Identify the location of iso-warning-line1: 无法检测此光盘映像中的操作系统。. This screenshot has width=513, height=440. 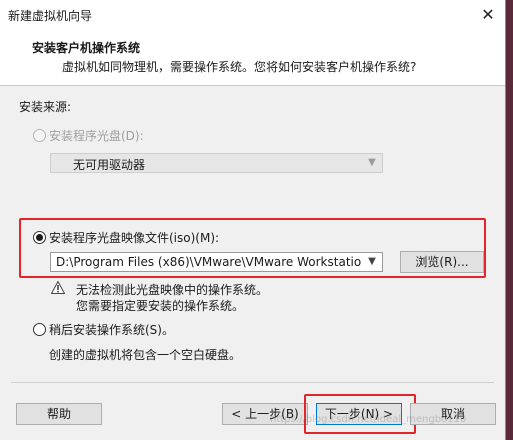
(172, 290).